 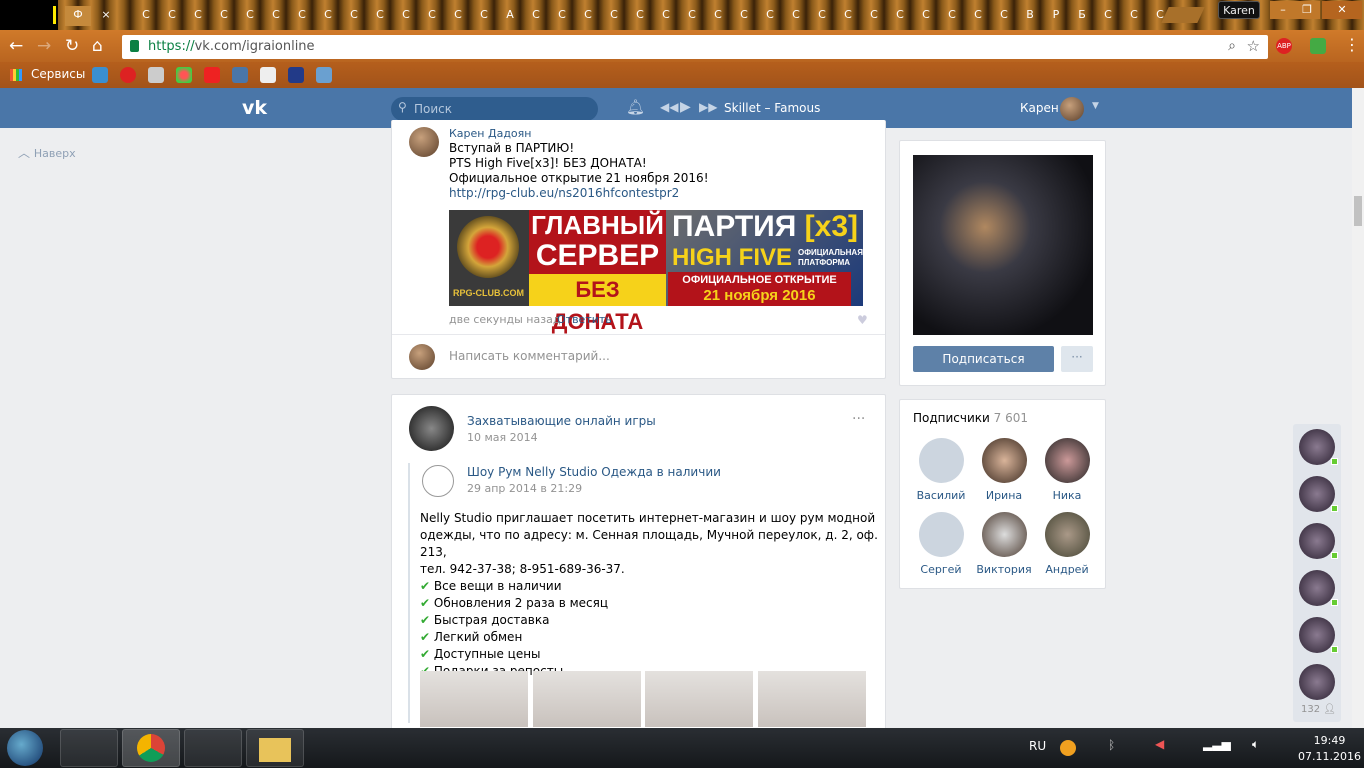 I want to click on browser-tab: Р, so click(x=1056, y=16).